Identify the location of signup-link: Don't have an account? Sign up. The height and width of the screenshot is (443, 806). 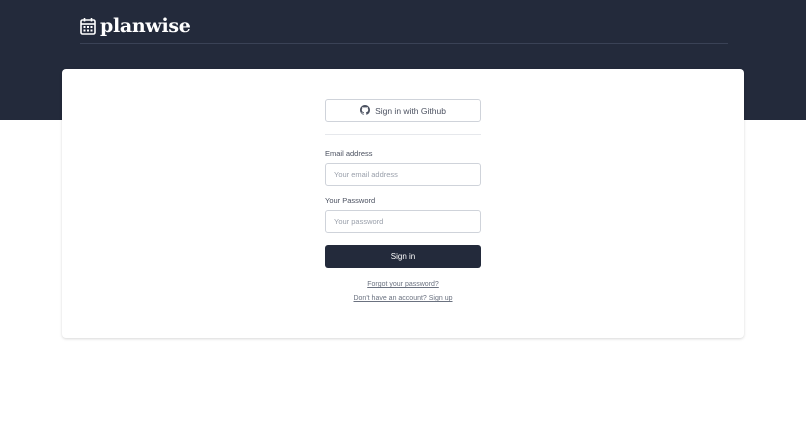
(403, 298).